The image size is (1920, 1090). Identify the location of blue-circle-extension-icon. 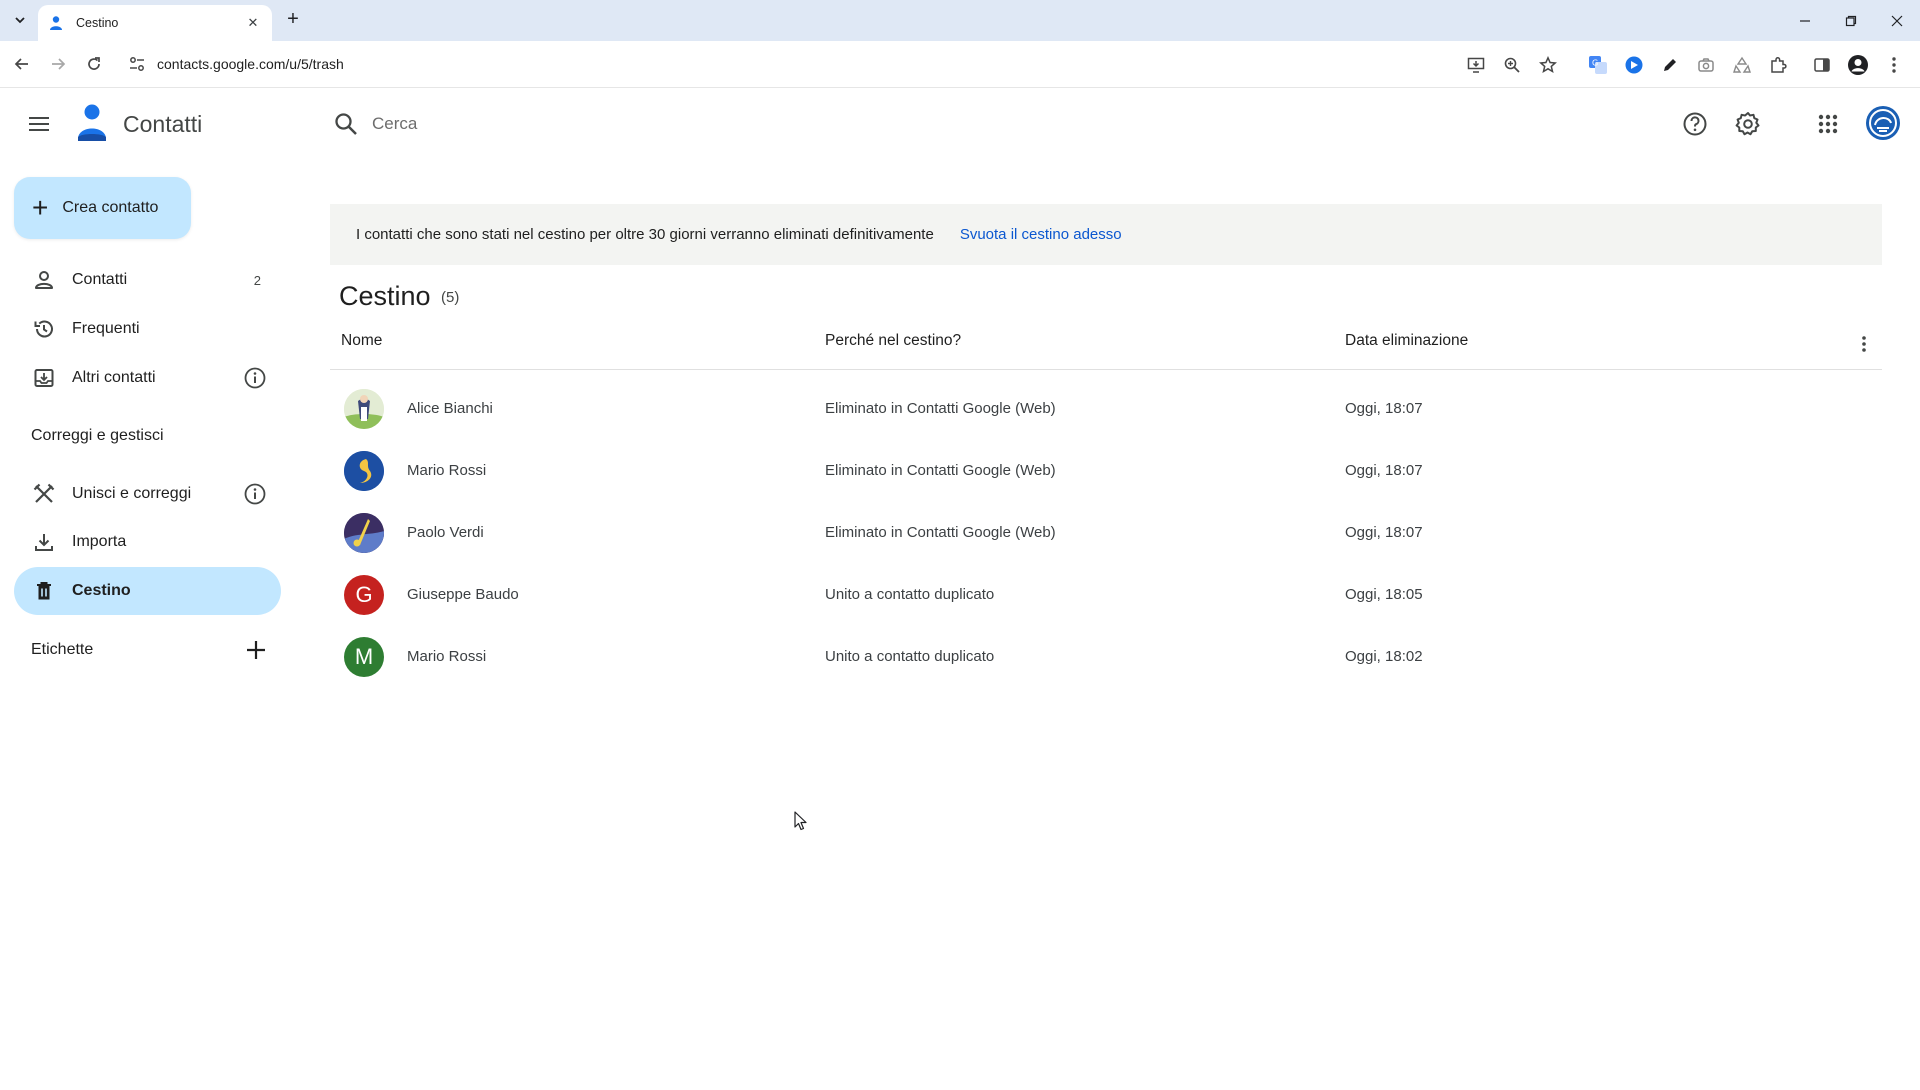
(1634, 65).